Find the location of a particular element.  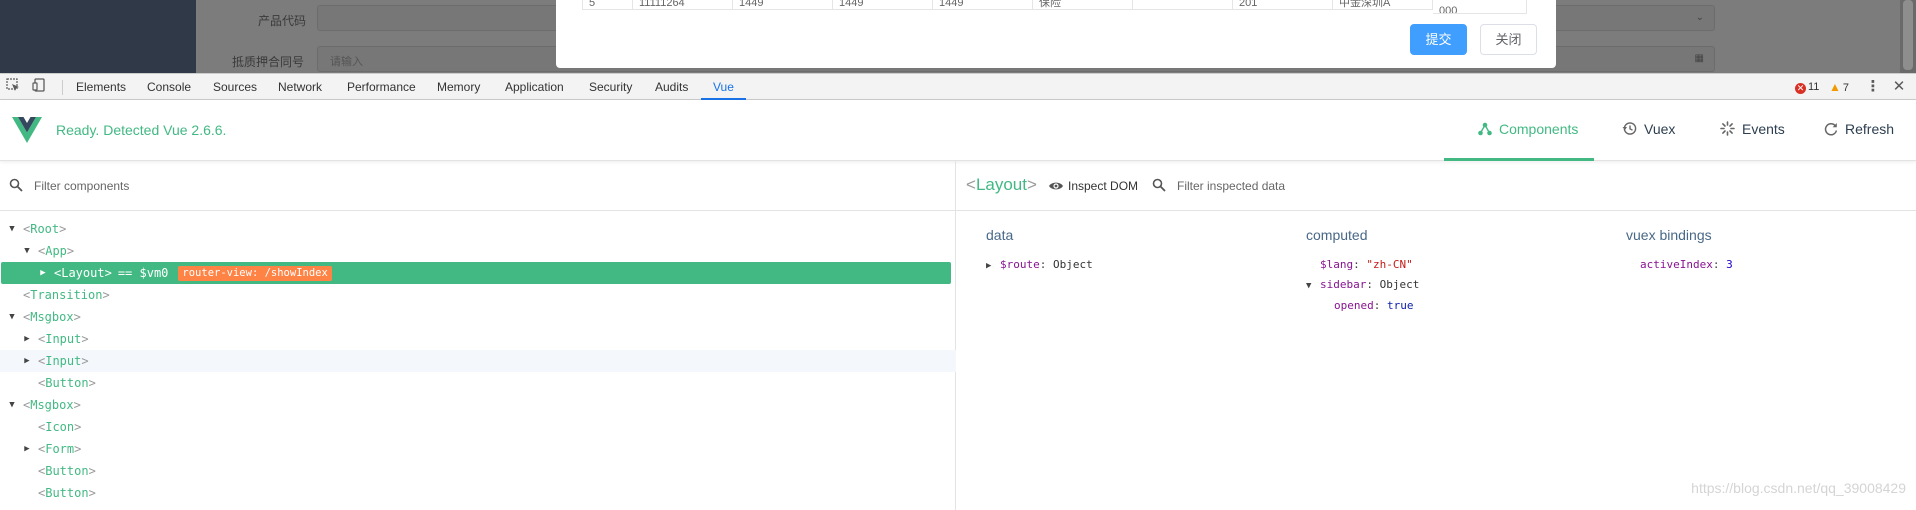

tab-application: Application is located at coordinates (534, 87).